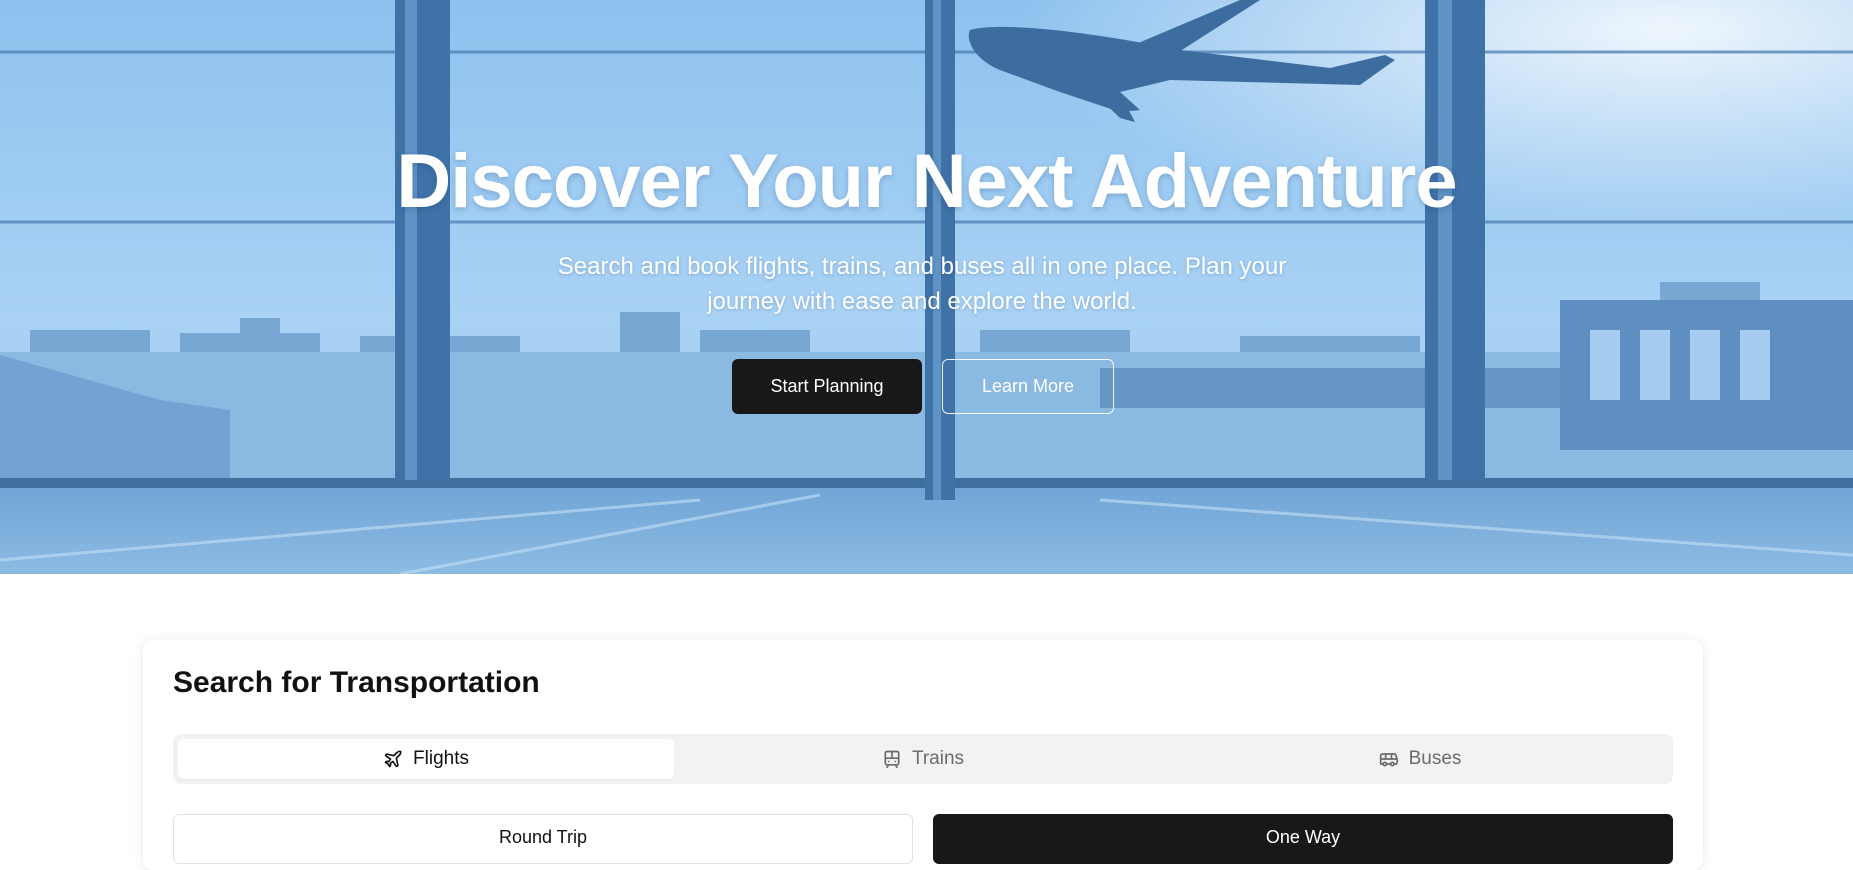 This screenshot has width=1853, height=870. I want to click on tab-flights: Flights, so click(426, 759).